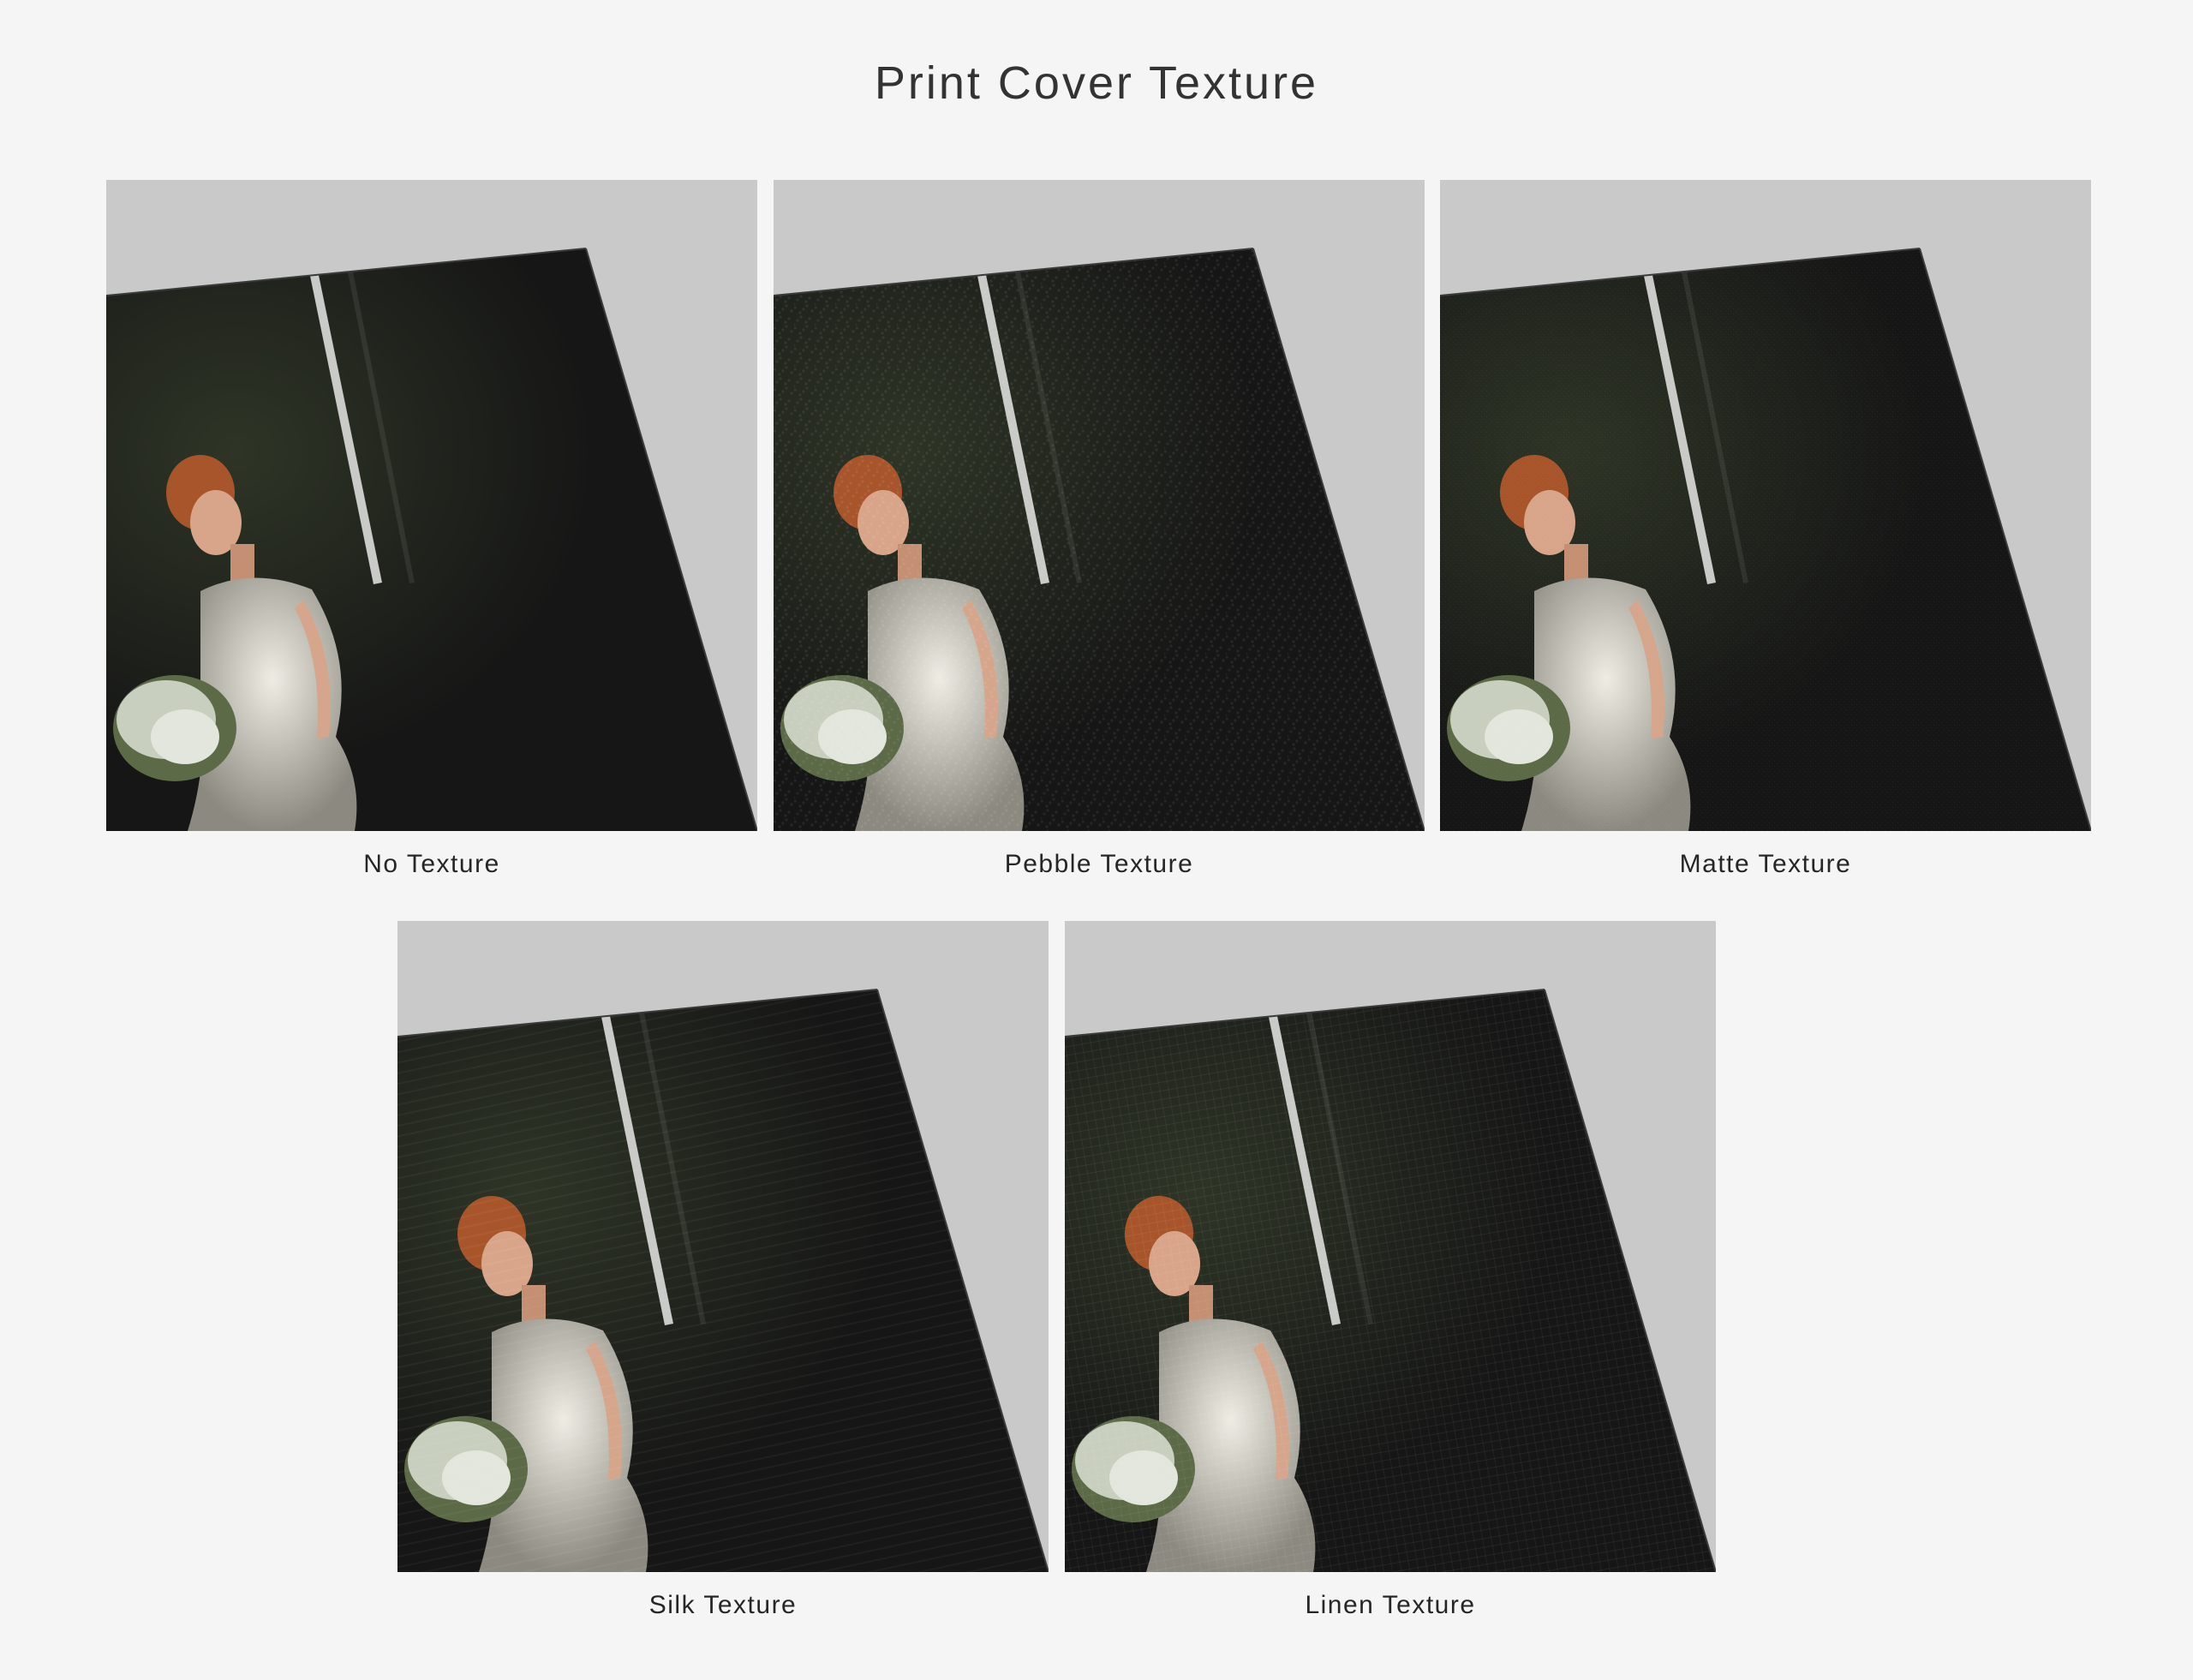 This screenshot has height=1680, width=2193. What do you see at coordinates (431, 864) in the screenshot?
I see `texture-caption: No Texture` at bounding box center [431, 864].